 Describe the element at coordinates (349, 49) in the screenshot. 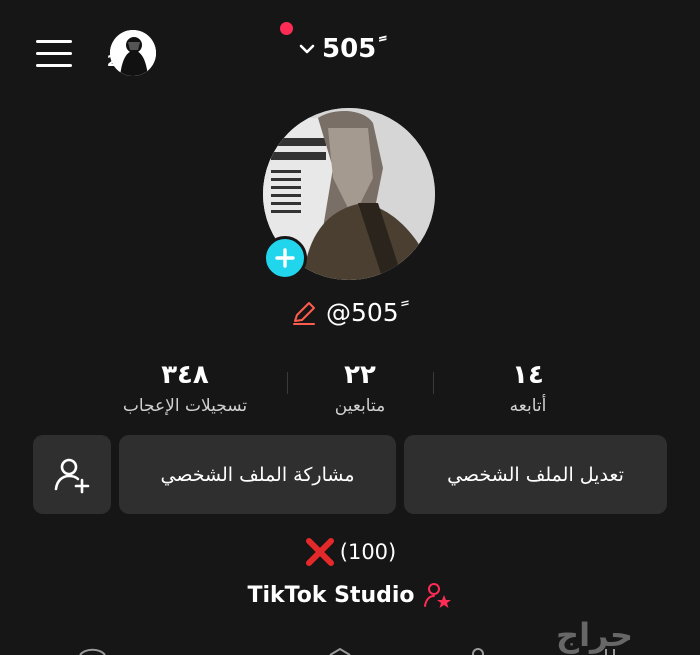

I see `account-name: 505ً` at that location.